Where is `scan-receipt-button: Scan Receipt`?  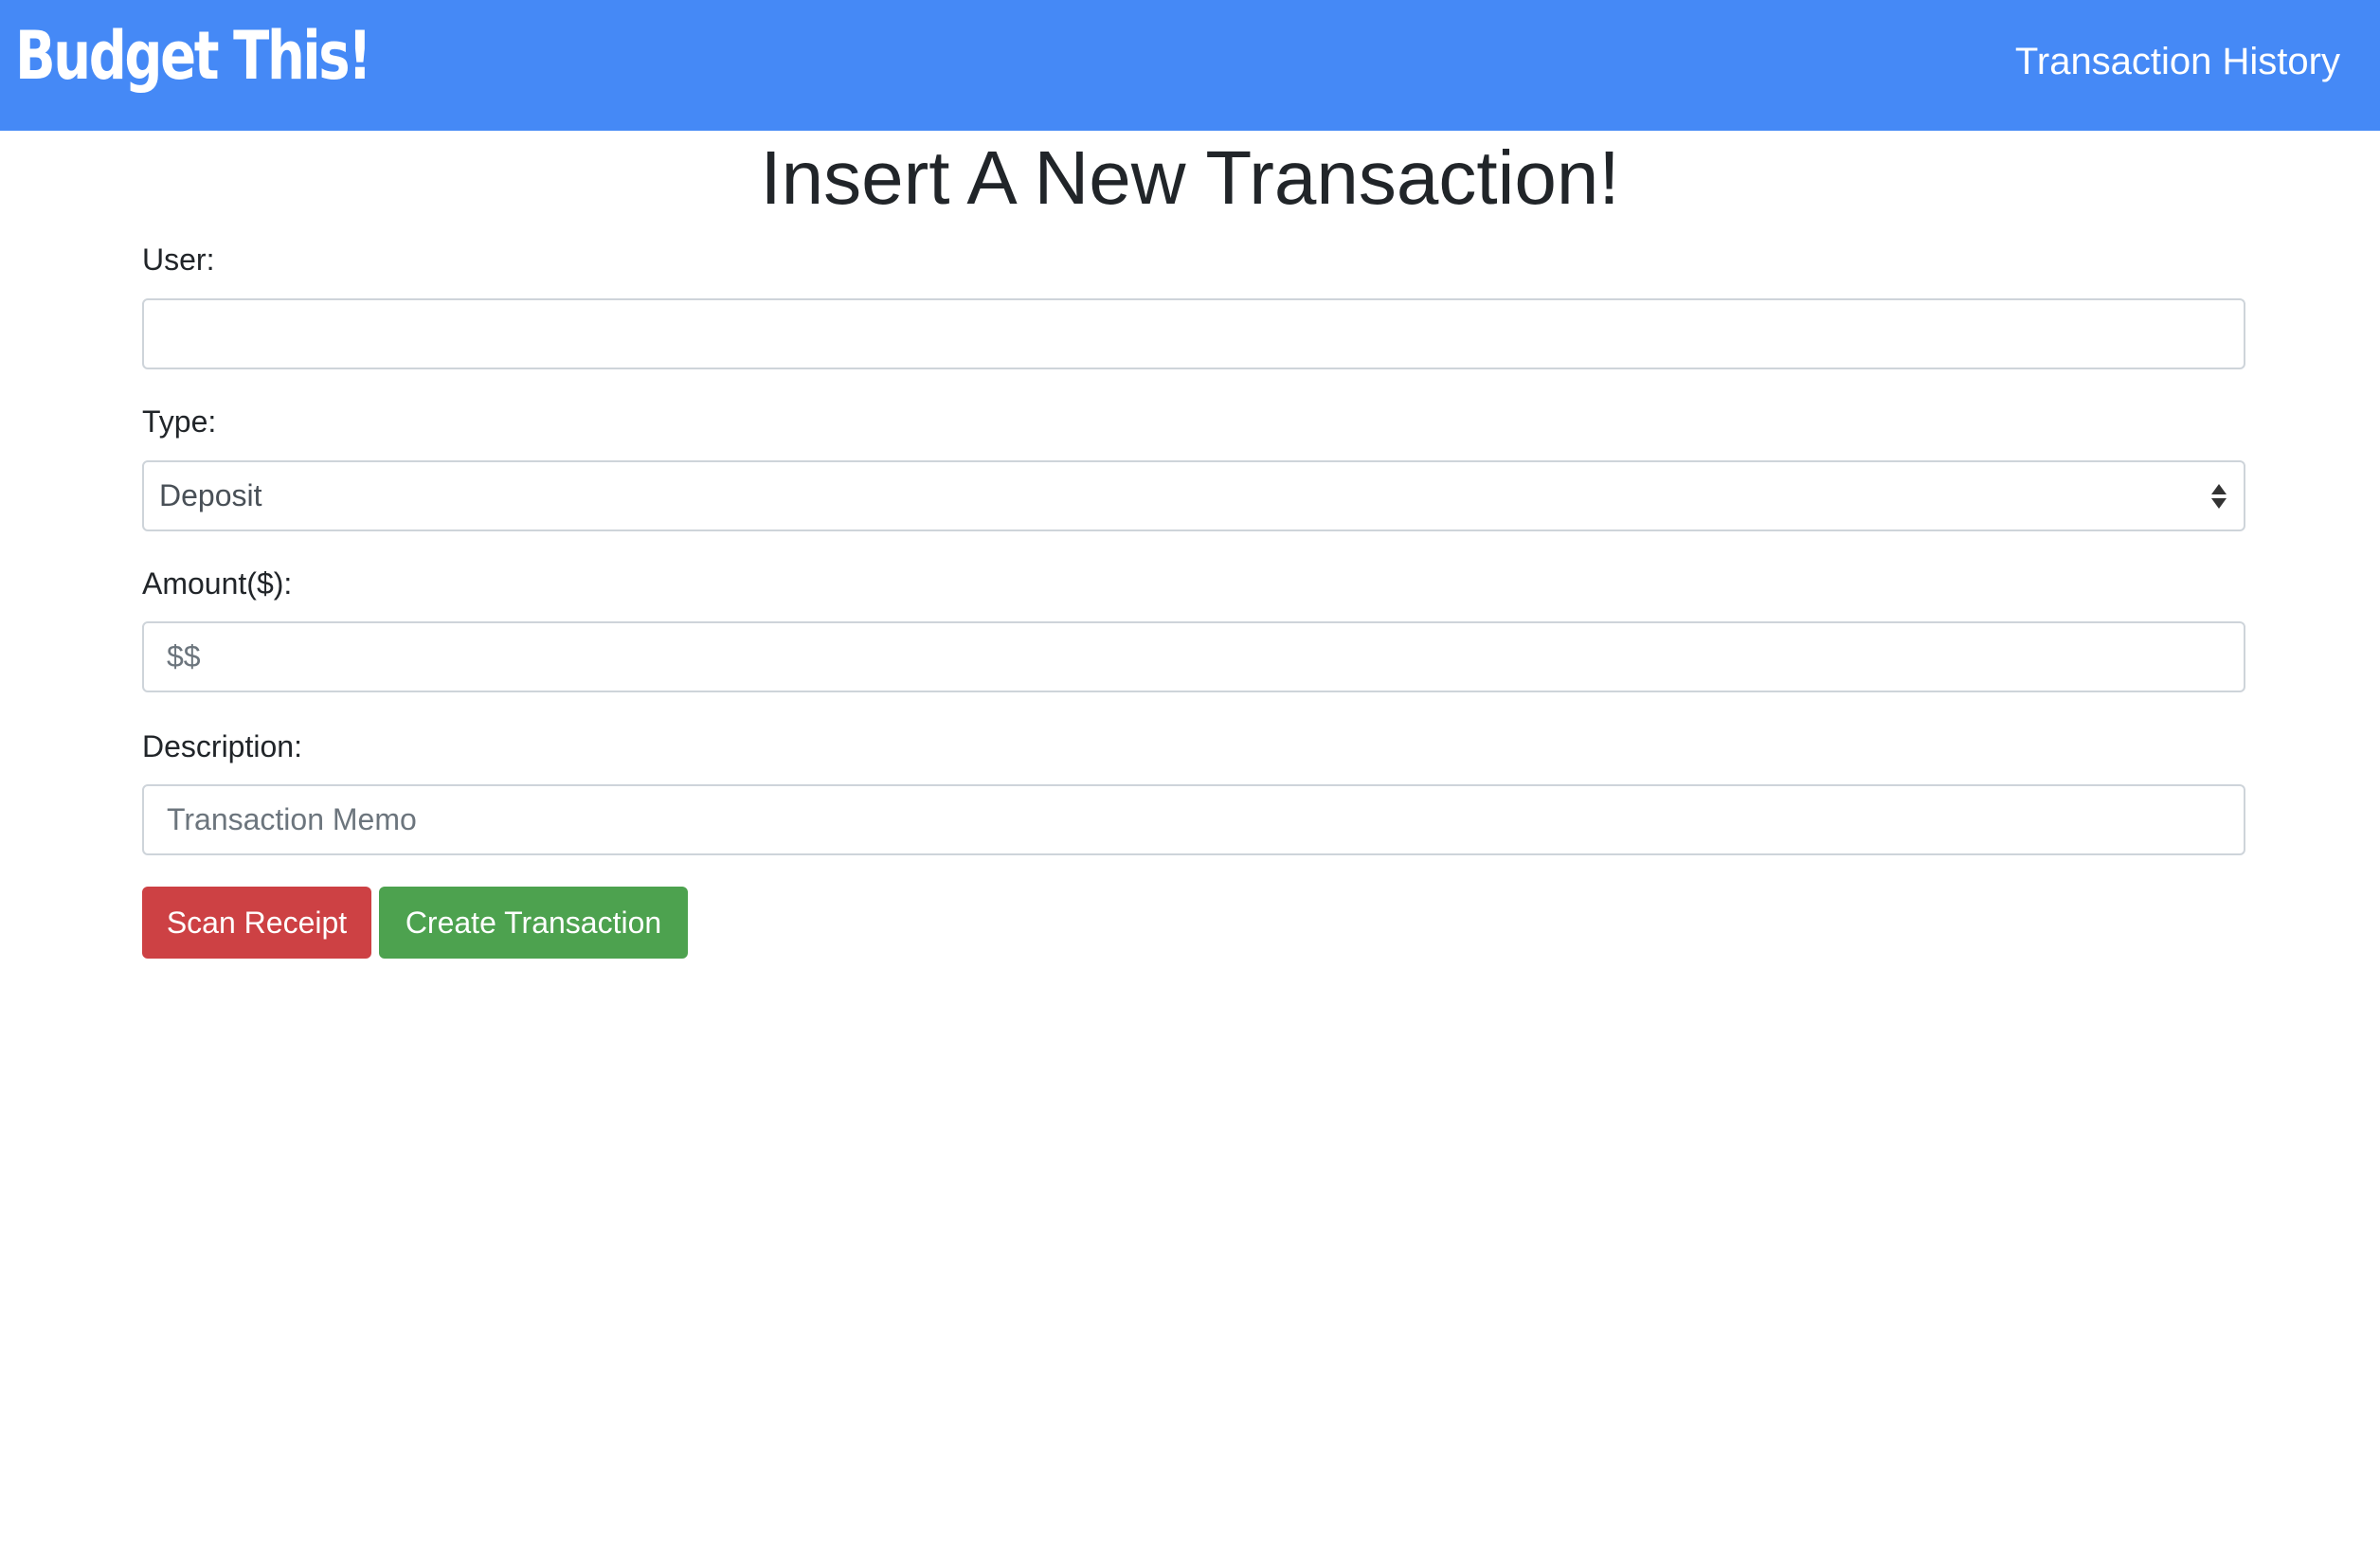 scan-receipt-button: Scan Receipt is located at coordinates (256, 923).